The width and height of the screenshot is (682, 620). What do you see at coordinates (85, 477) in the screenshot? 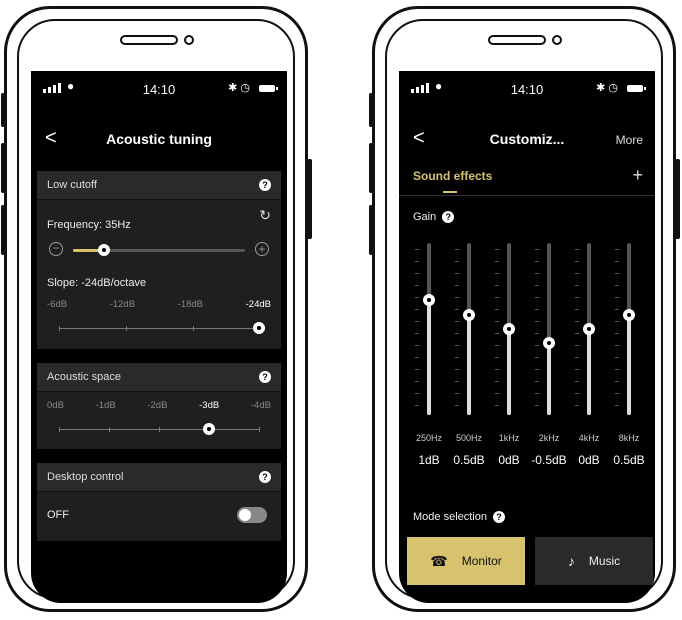
I see `card-title: Desktop control` at bounding box center [85, 477].